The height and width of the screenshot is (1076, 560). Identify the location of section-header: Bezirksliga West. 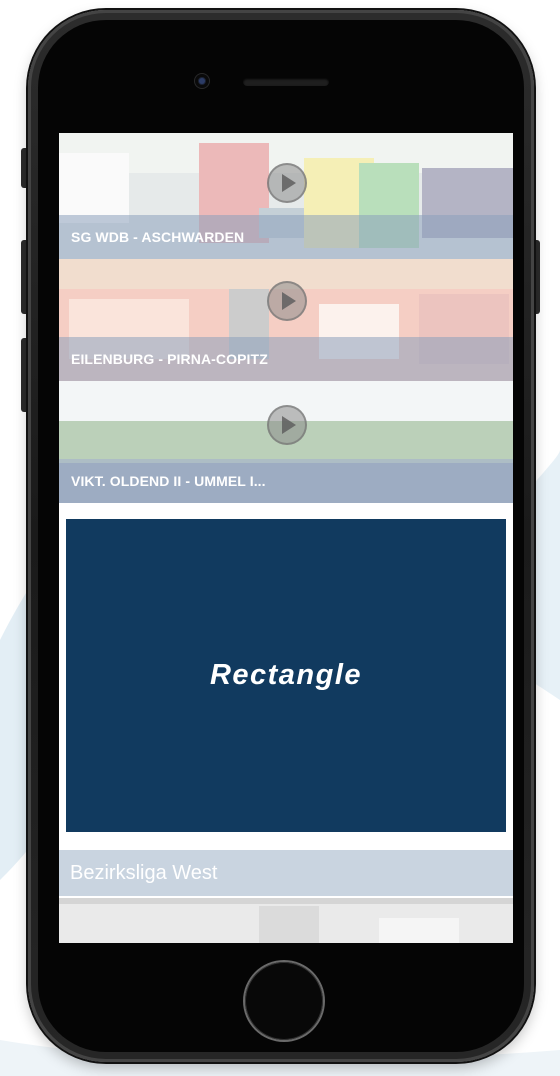
(286, 873).